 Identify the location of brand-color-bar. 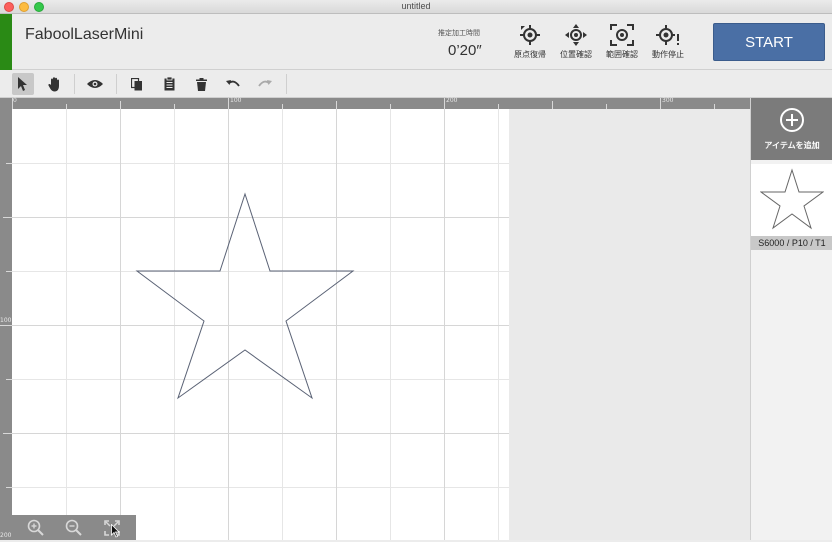
(6, 42).